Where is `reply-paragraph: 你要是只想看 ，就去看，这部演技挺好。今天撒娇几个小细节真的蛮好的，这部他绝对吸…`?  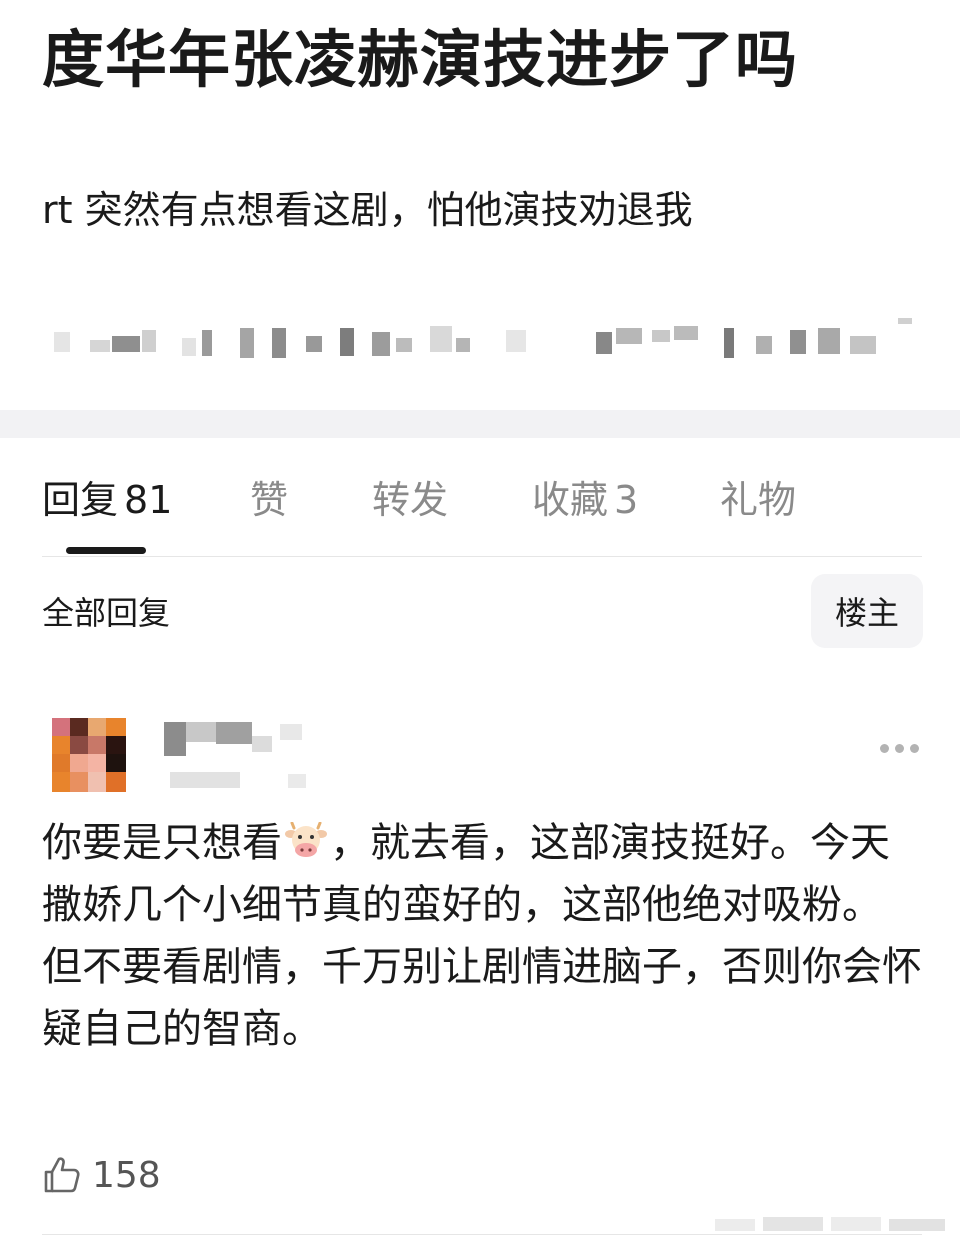 reply-paragraph: 你要是只想看 ，就去看，这部演技挺好。今天撒娇几个小细节真的蛮好的，这部他绝对吸… is located at coordinates (482, 874).